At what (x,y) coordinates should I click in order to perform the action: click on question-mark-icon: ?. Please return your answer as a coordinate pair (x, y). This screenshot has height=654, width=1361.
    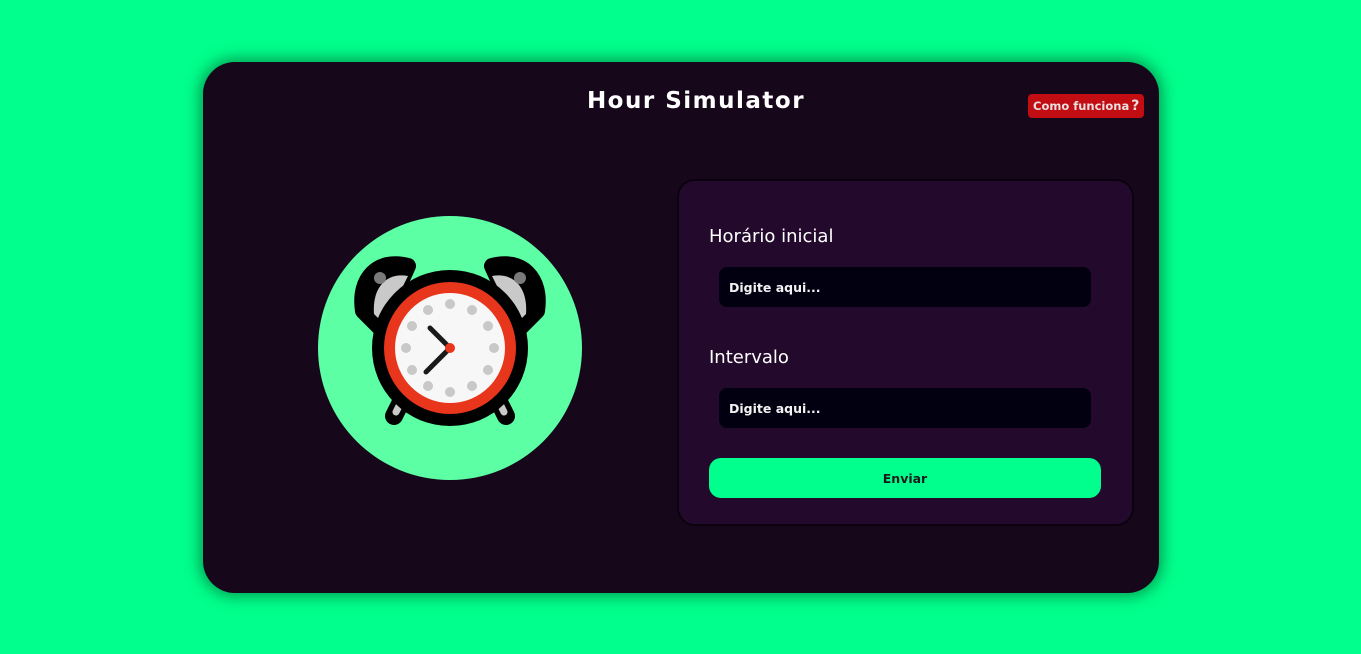
    Looking at the image, I should click on (1135, 106).